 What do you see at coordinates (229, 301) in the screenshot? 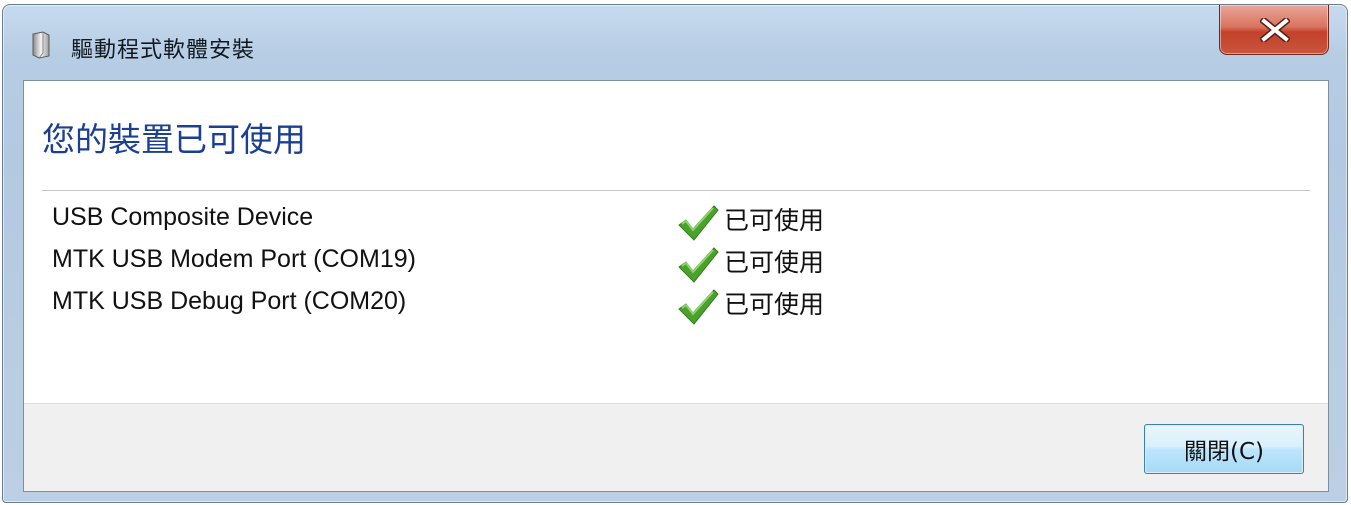
I see `device-name: MTK USB Debug Port (COM20)` at bounding box center [229, 301].